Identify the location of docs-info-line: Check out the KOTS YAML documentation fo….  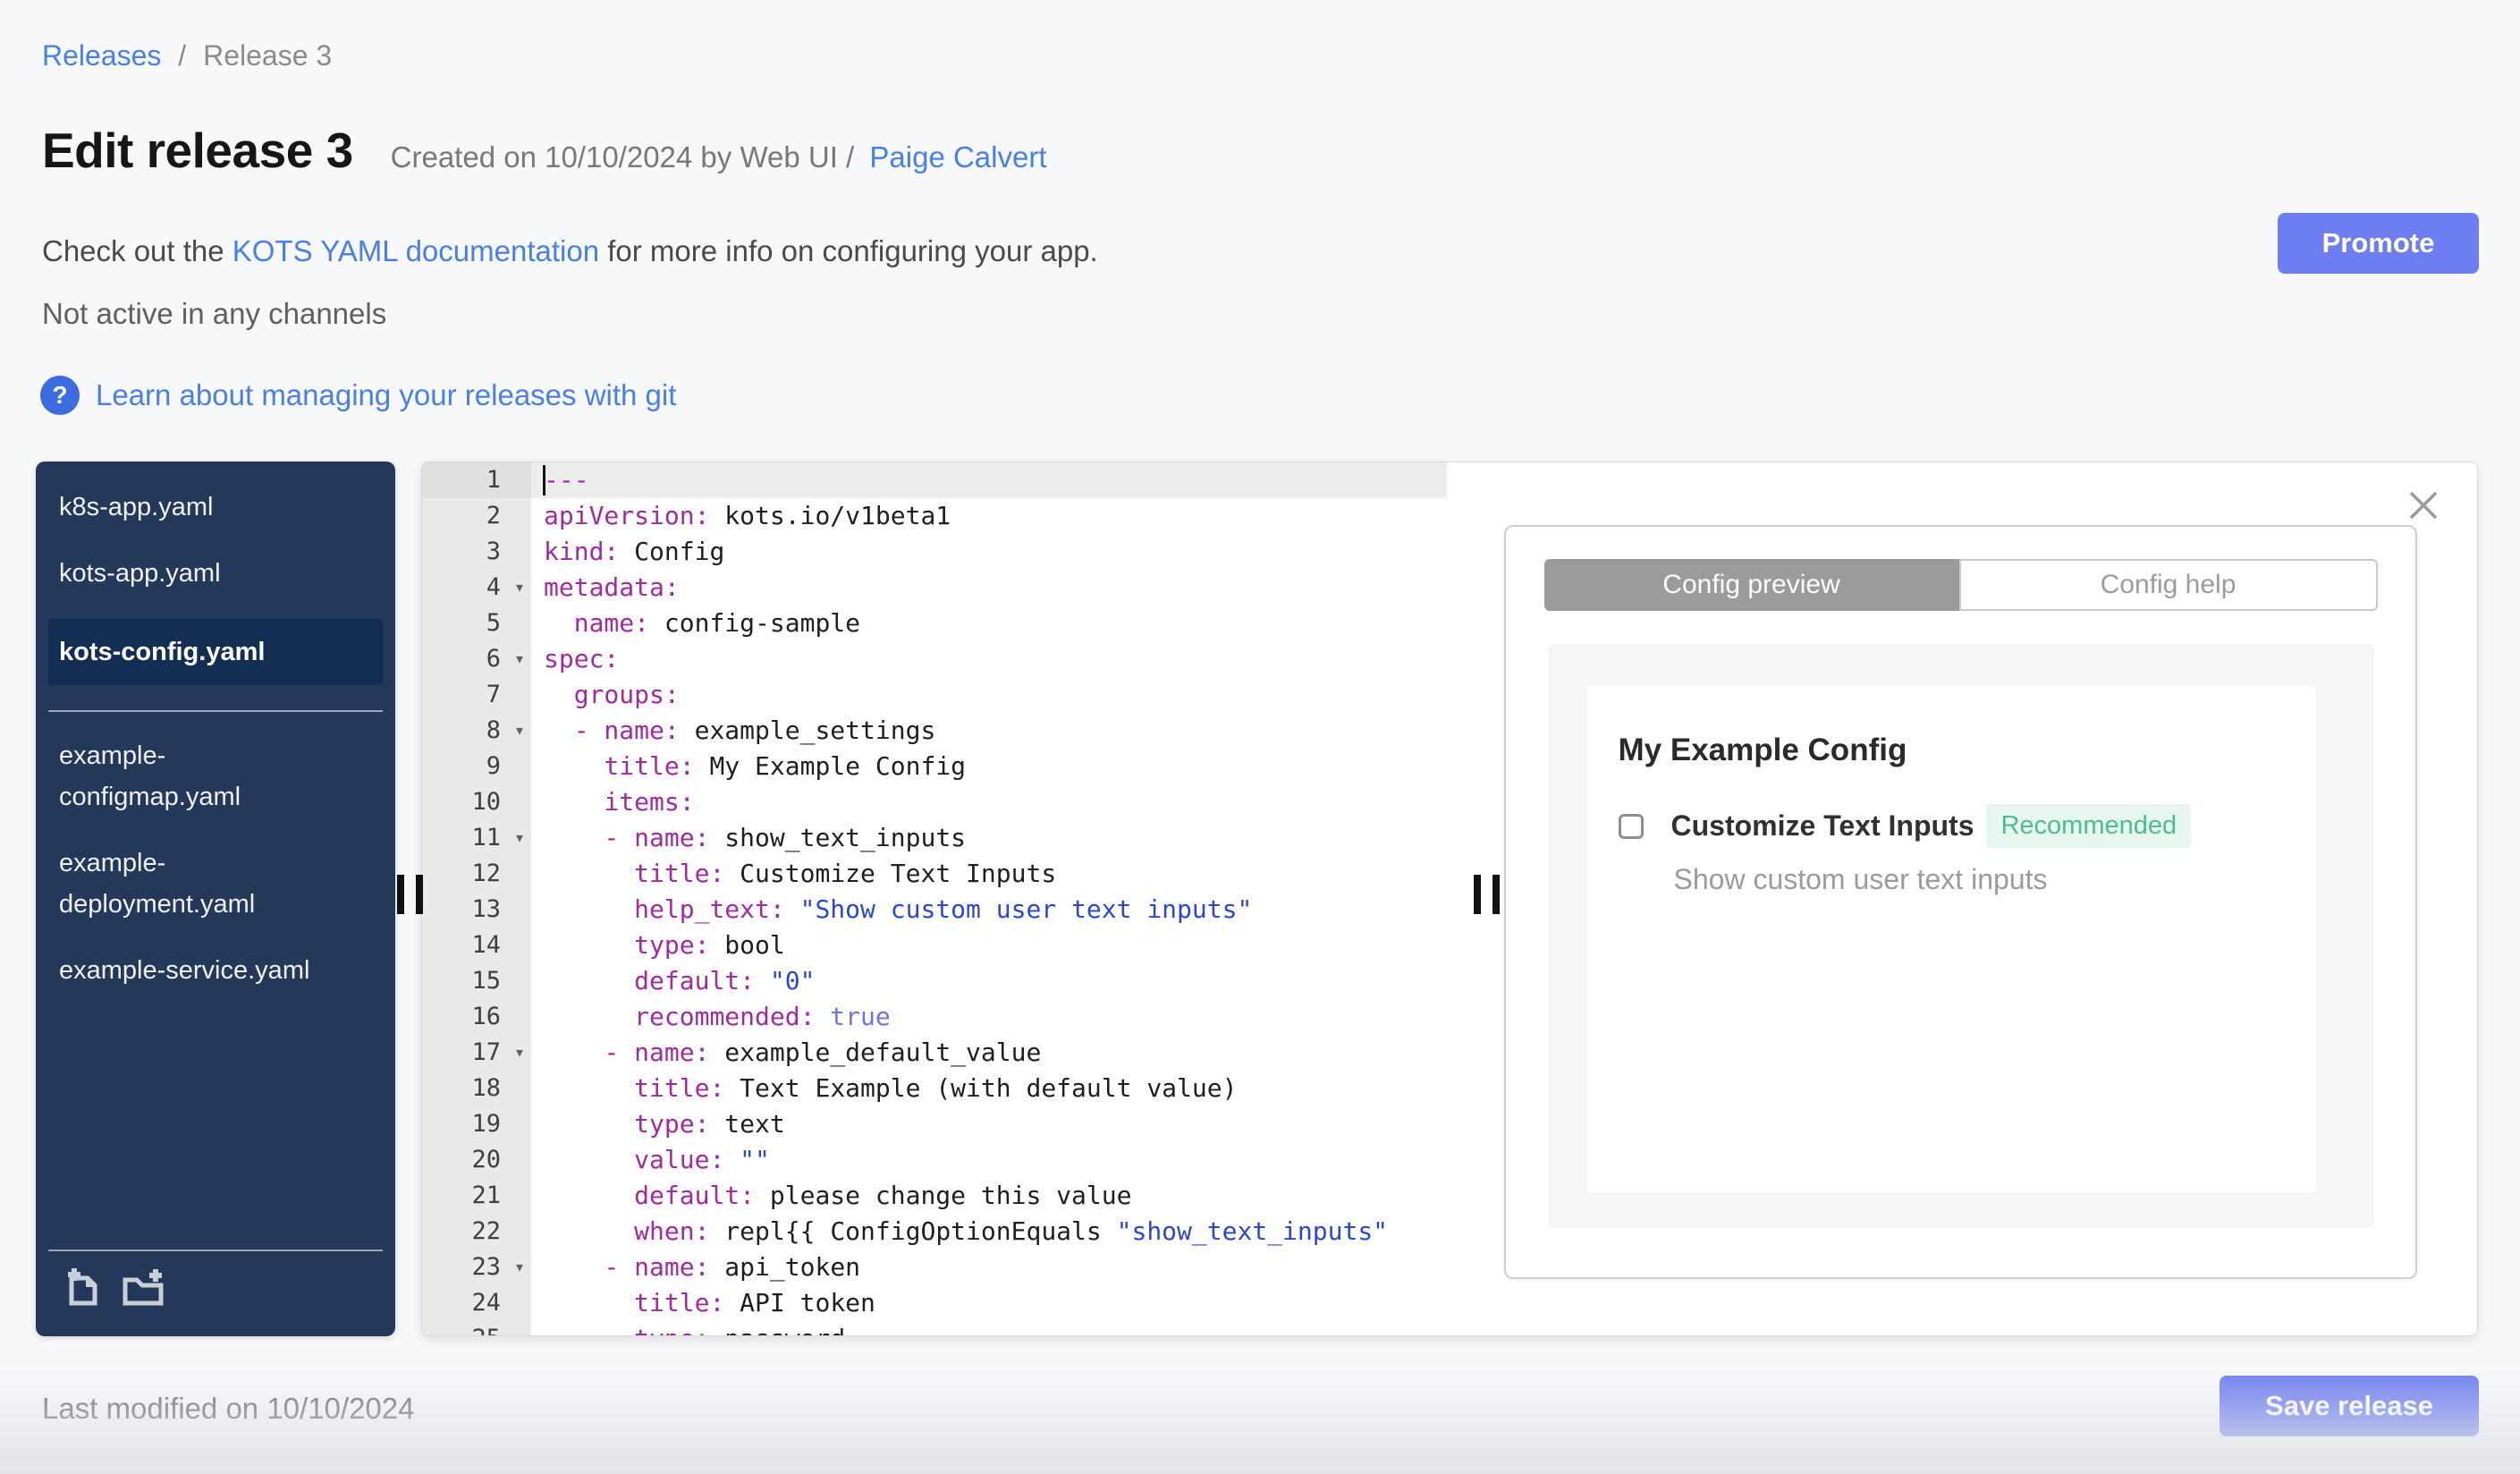
(570, 251).